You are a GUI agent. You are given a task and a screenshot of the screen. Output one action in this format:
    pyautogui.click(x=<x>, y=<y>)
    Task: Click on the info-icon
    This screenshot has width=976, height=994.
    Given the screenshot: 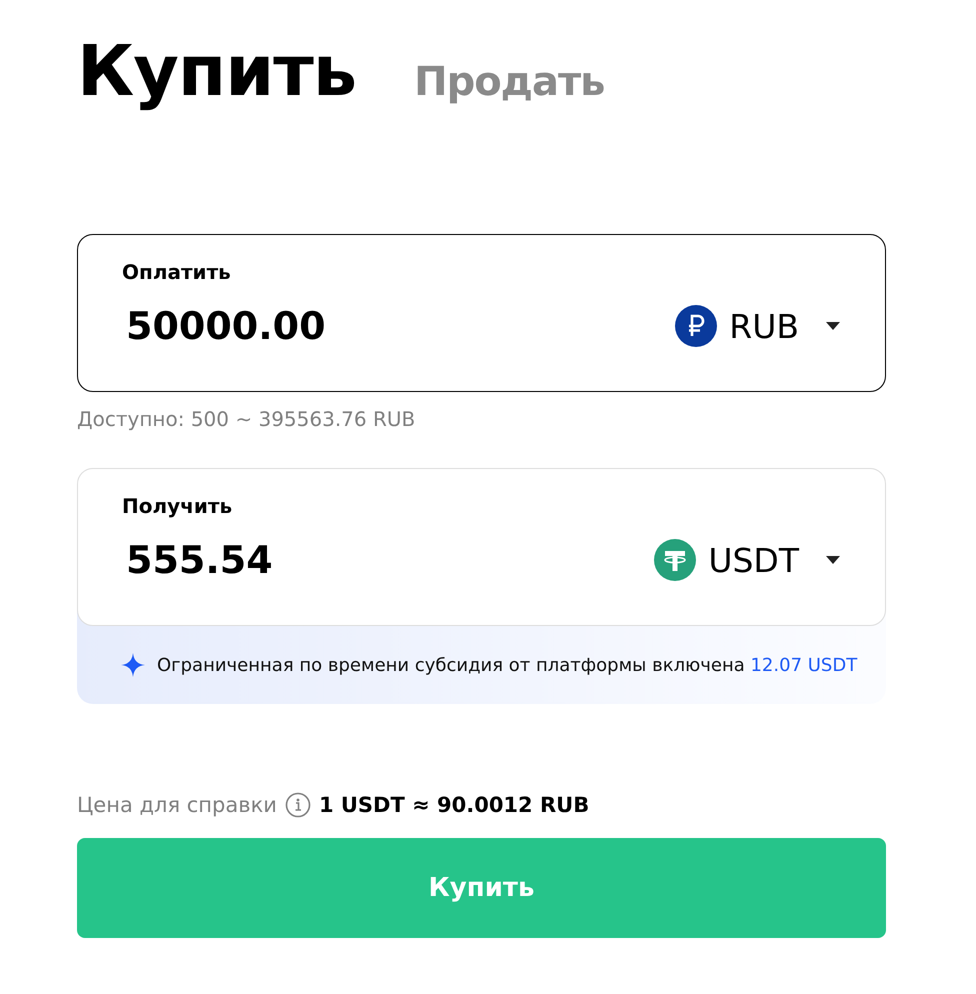 What is the action you would take?
    pyautogui.click(x=297, y=805)
    